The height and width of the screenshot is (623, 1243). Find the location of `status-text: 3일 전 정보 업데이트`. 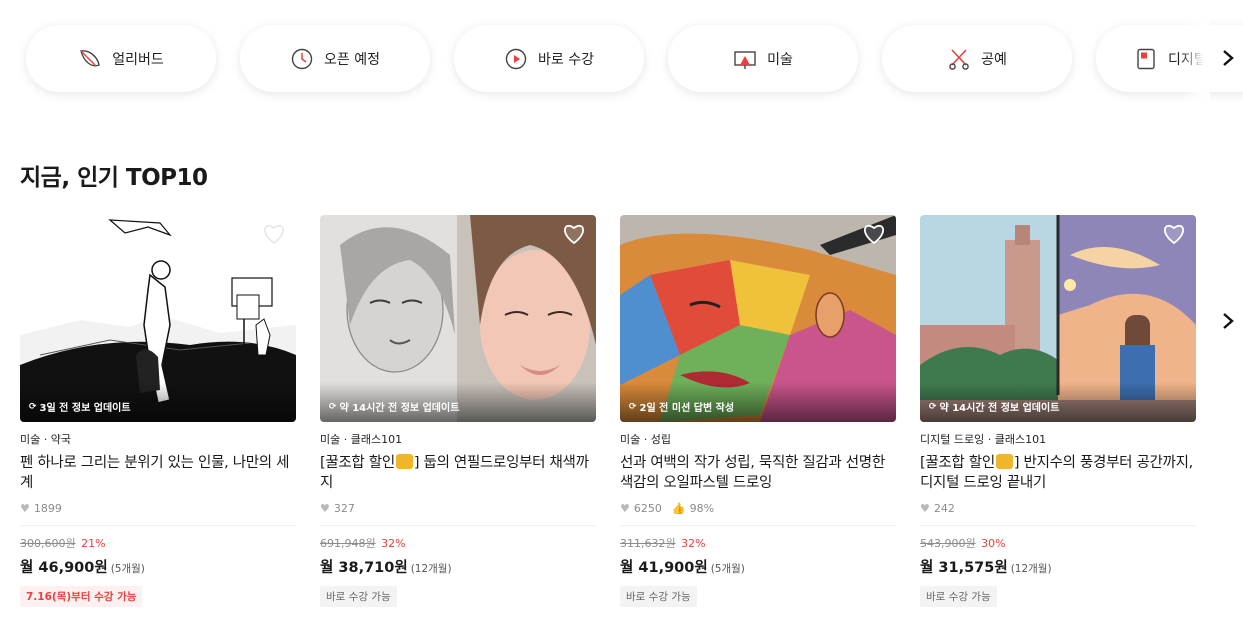

status-text: 3일 전 정보 업데이트 is located at coordinates (85, 408).